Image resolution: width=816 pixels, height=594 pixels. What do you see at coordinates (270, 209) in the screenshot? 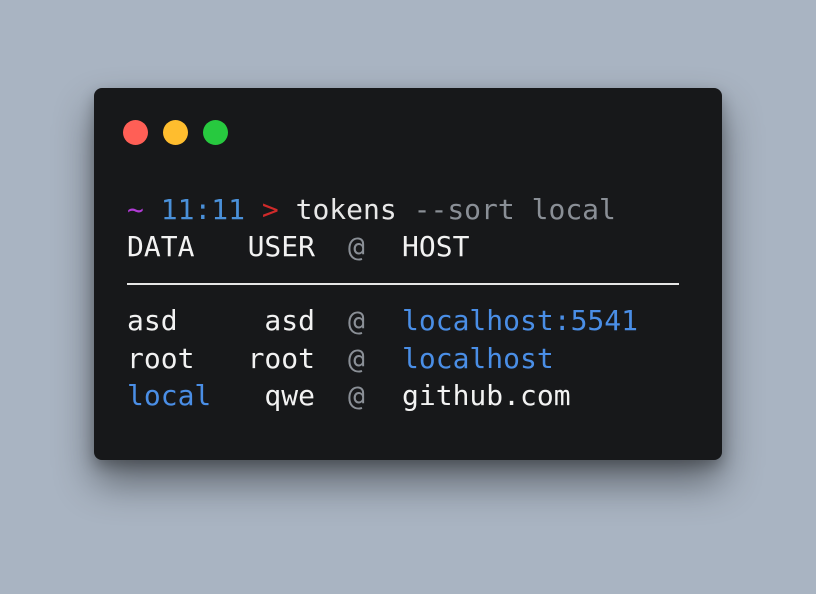
I see `prompt-arrow: >` at bounding box center [270, 209].